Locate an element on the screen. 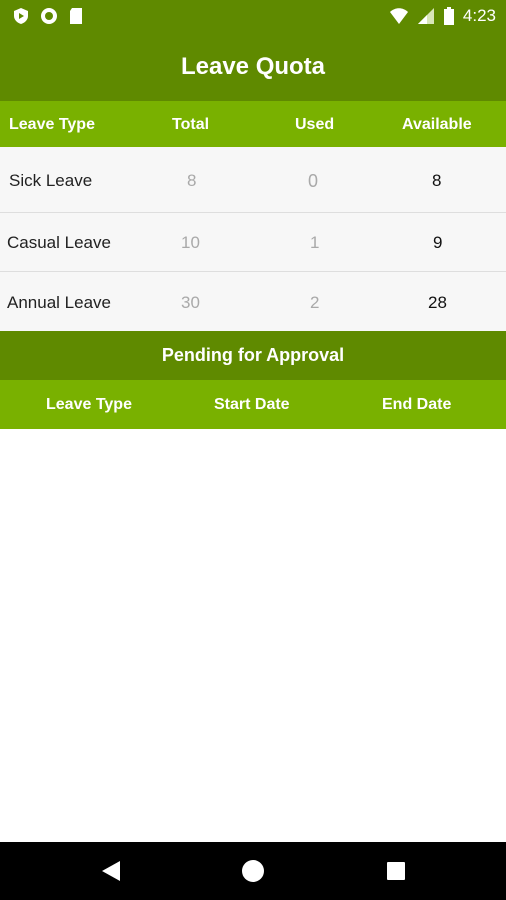 This screenshot has width=506, height=900. table-row: Sick Leave 8 0 8 is located at coordinates (253, 180).